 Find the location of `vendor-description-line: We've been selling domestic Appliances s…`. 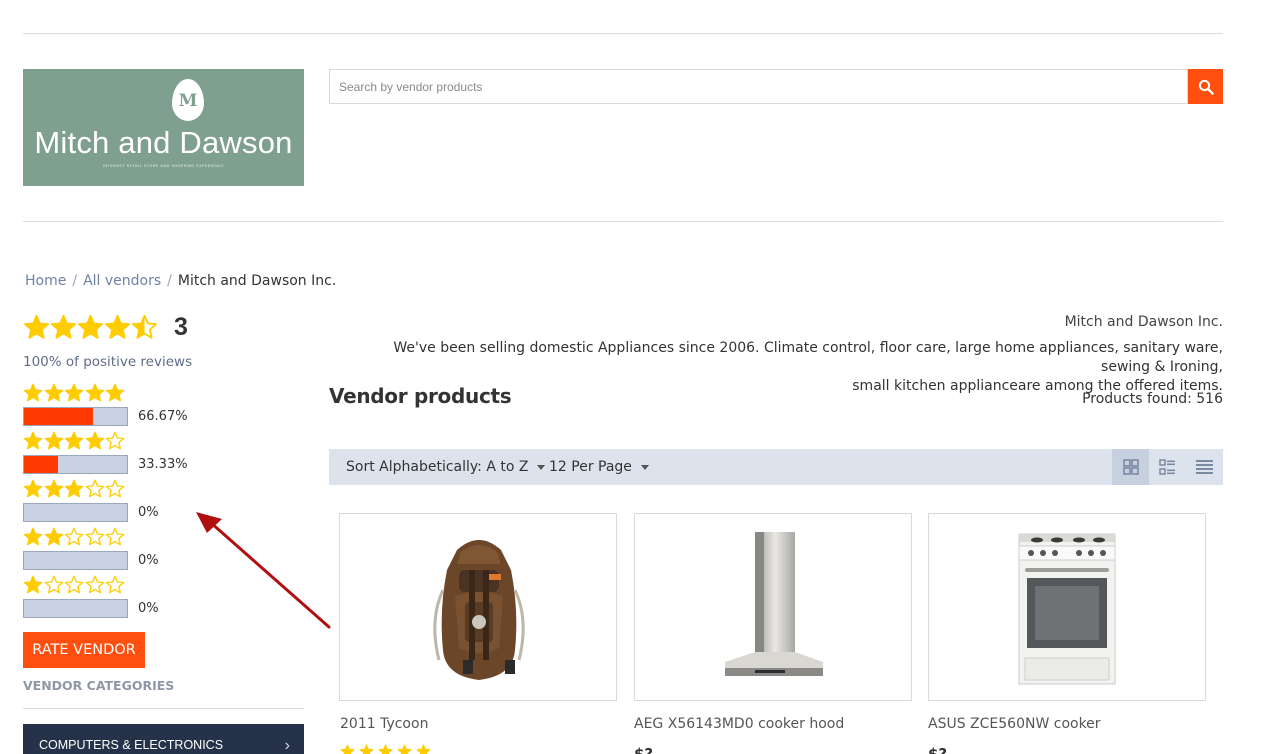

vendor-description-line: We've been selling domestic Appliances s… is located at coordinates (808, 357).